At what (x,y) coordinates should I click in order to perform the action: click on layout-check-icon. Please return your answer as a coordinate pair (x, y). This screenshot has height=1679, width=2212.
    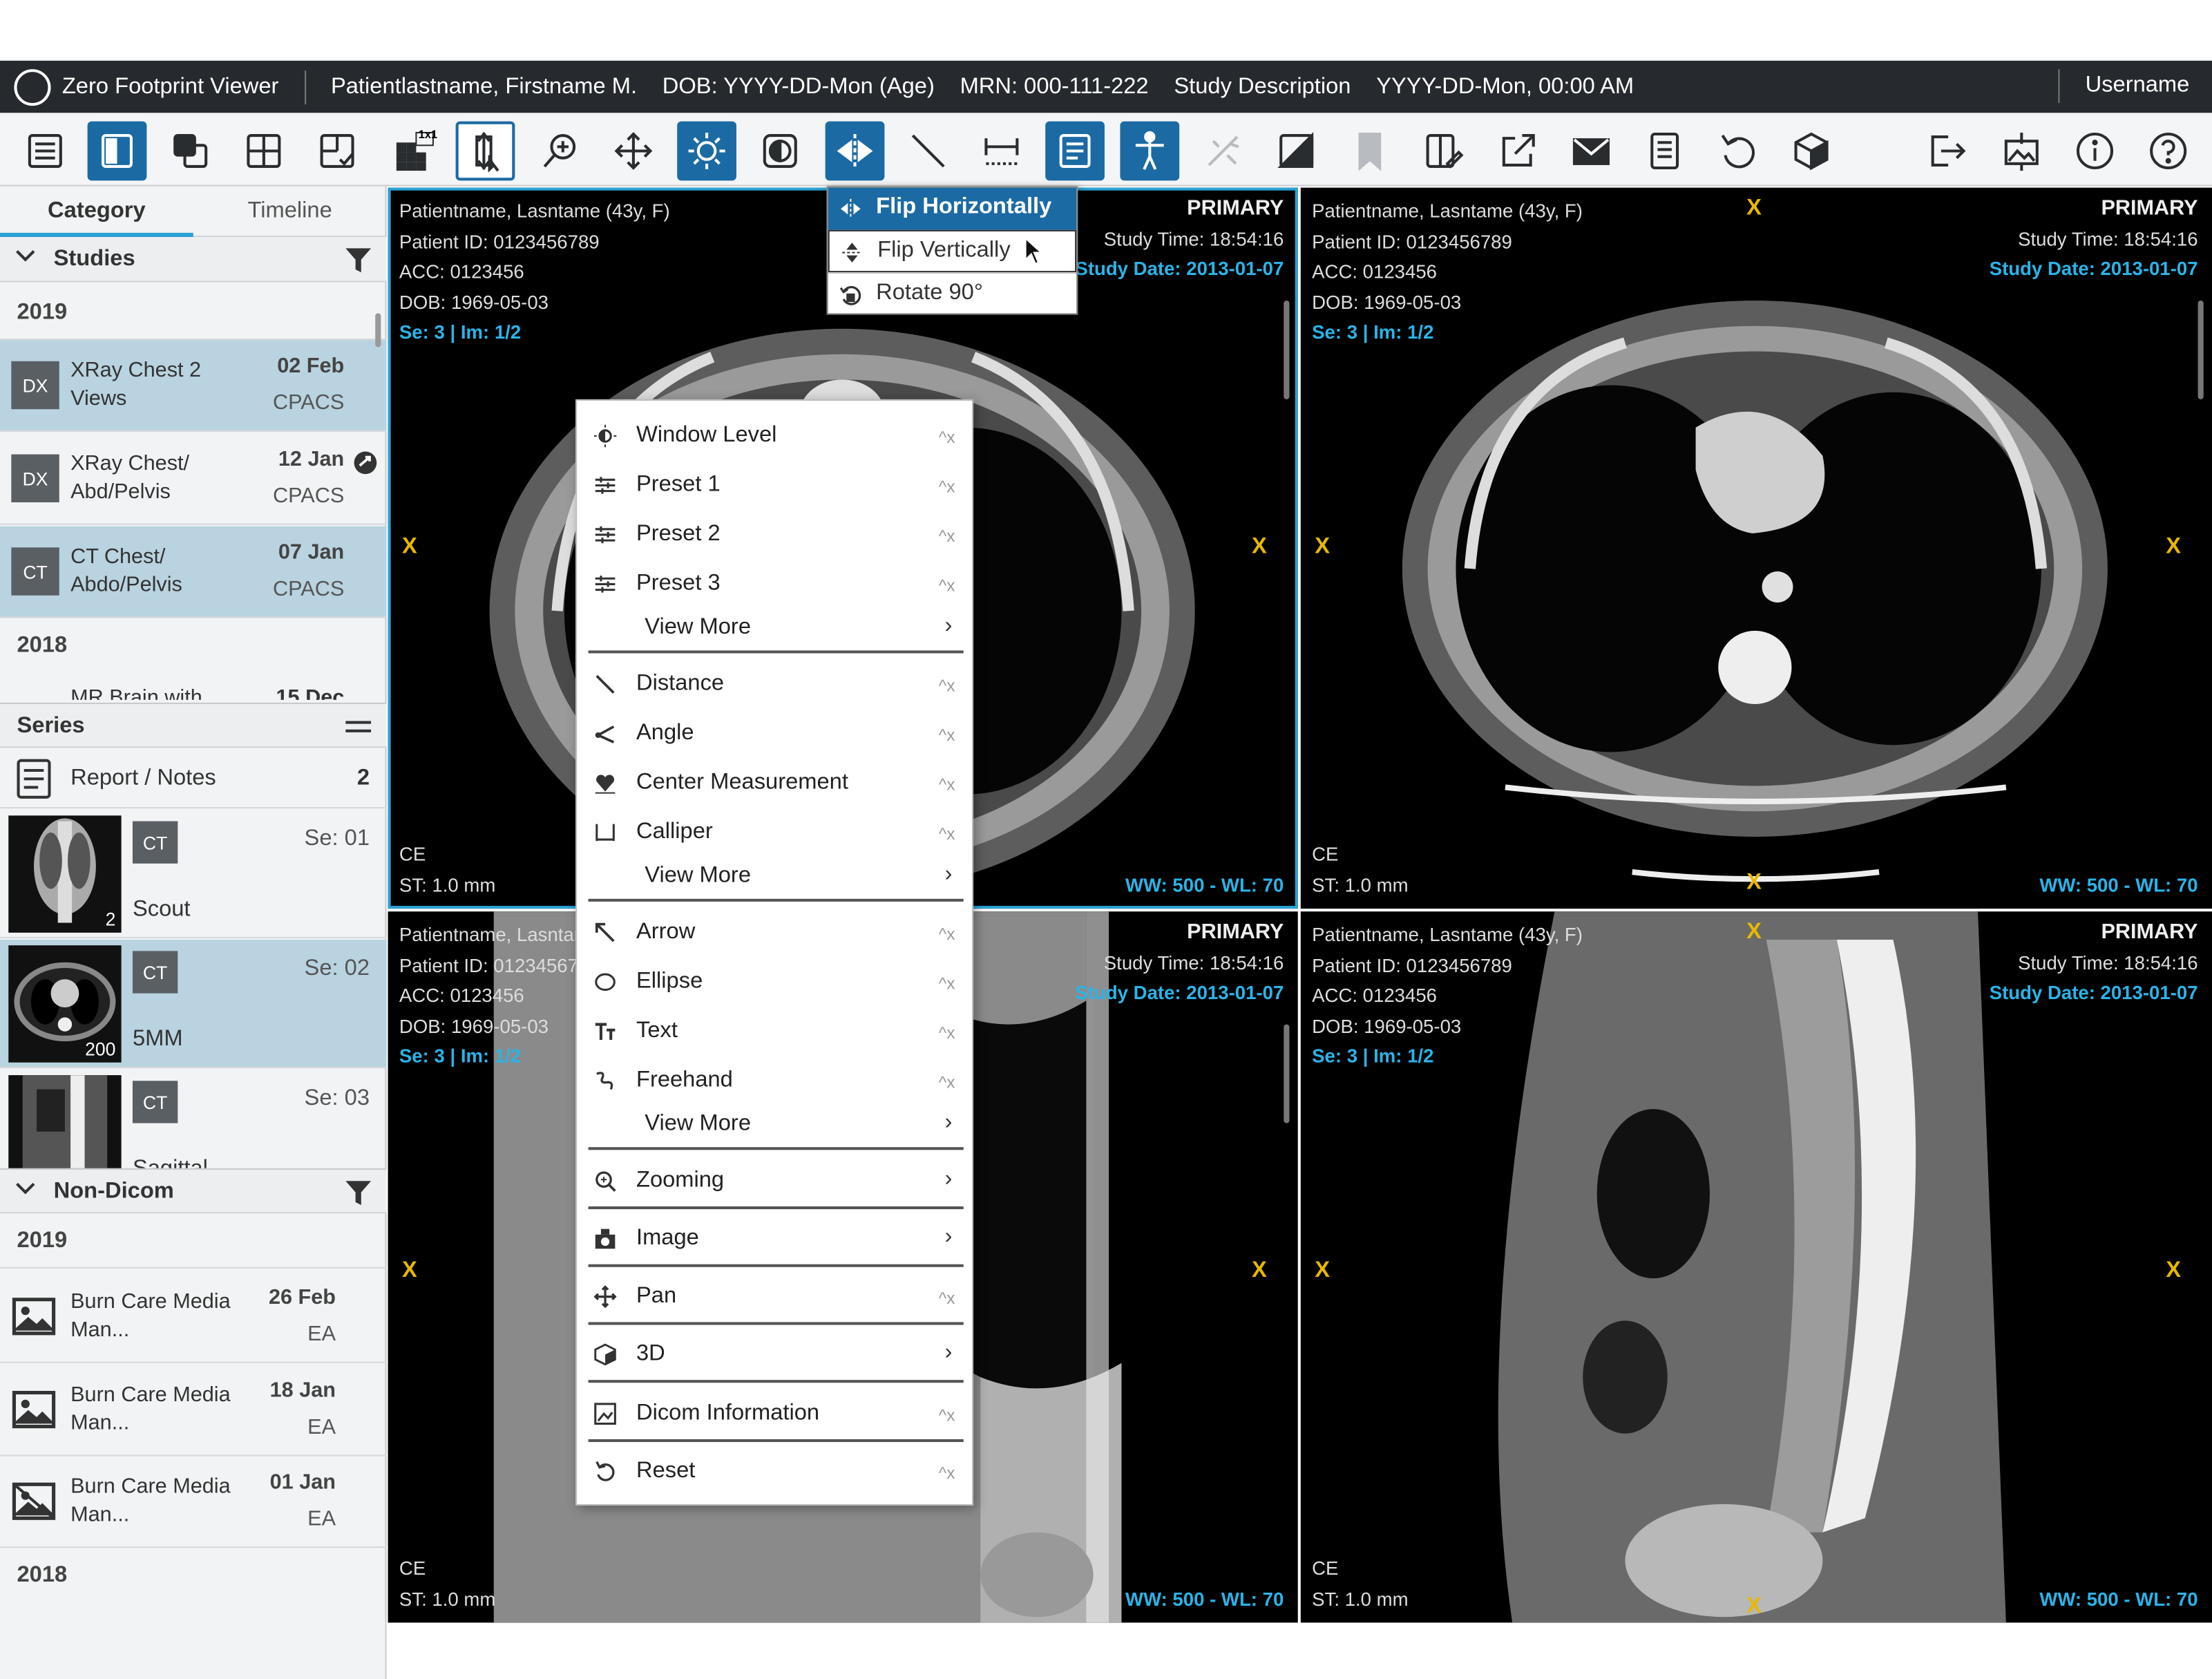
    Looking at the image, I should click on (337, 151).